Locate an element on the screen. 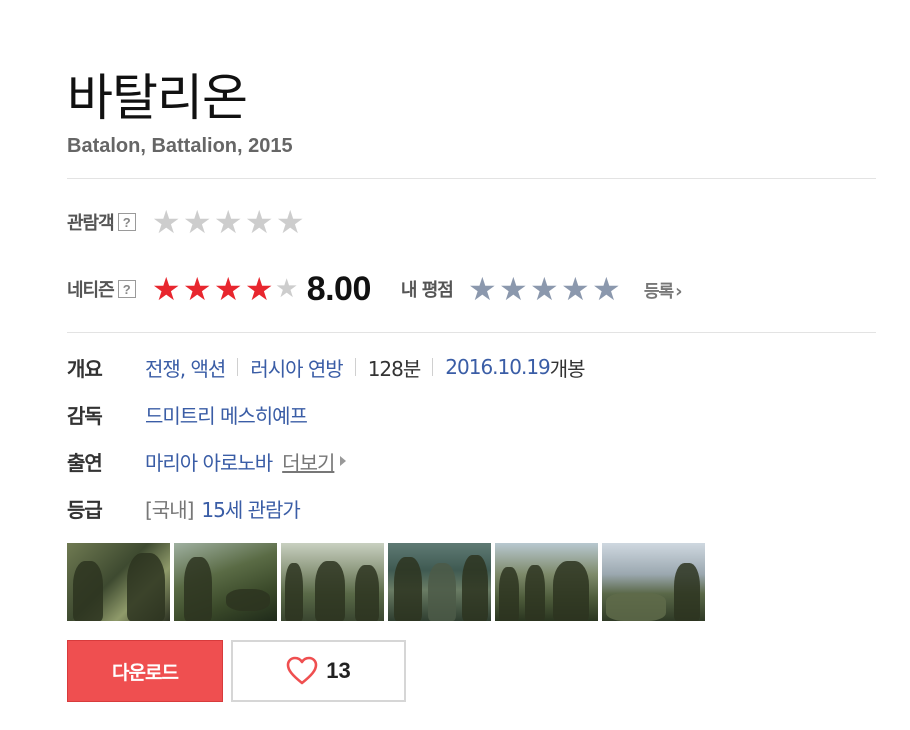 This screenshot has height=730, width=910. cast-label: 출연 is located at coordinates (85, 462).